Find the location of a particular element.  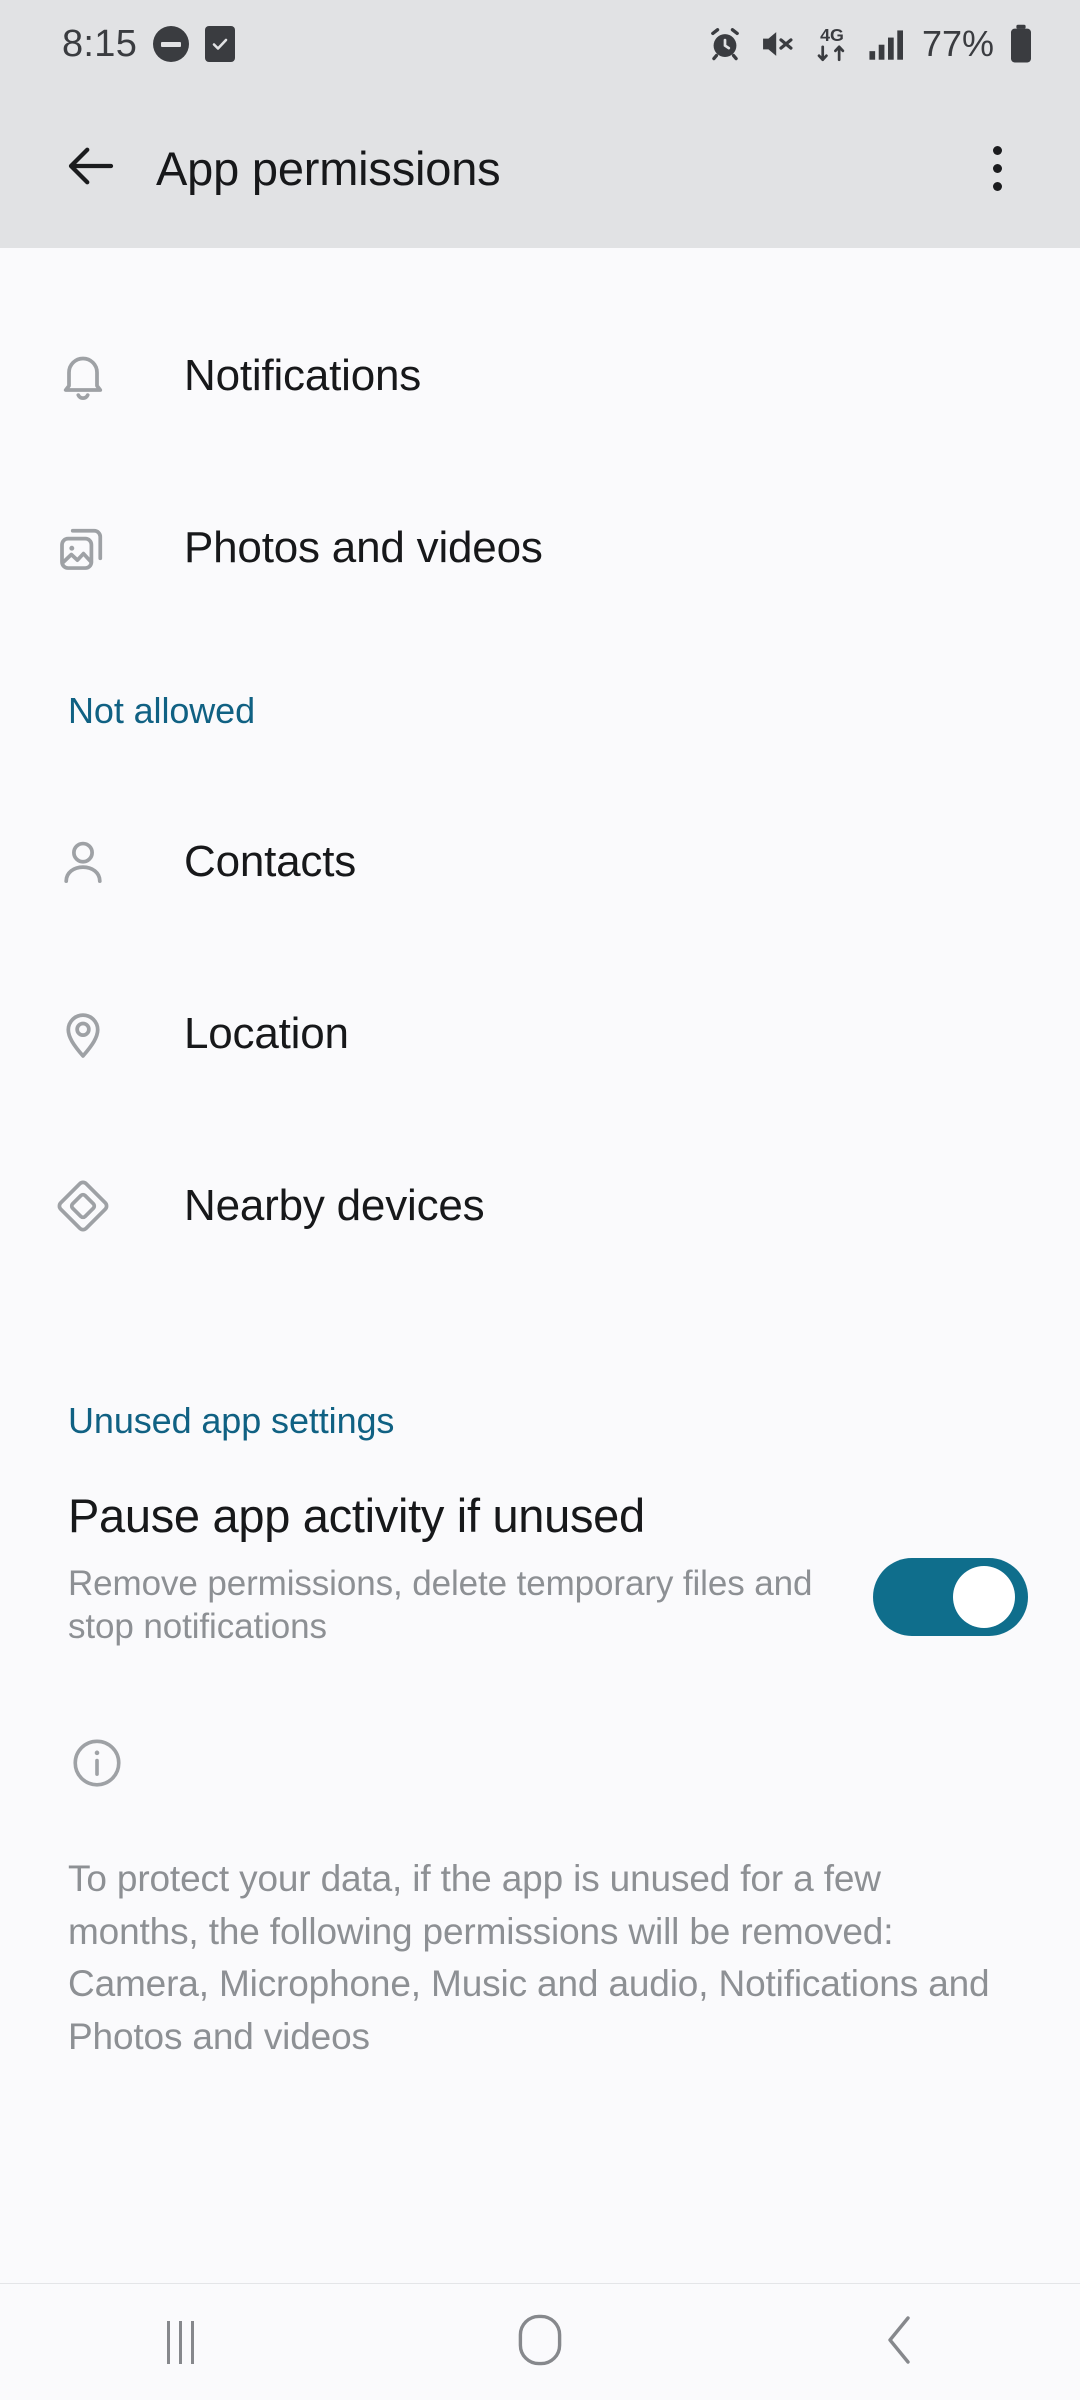

home-icon is located at coordinates (540, 2342).